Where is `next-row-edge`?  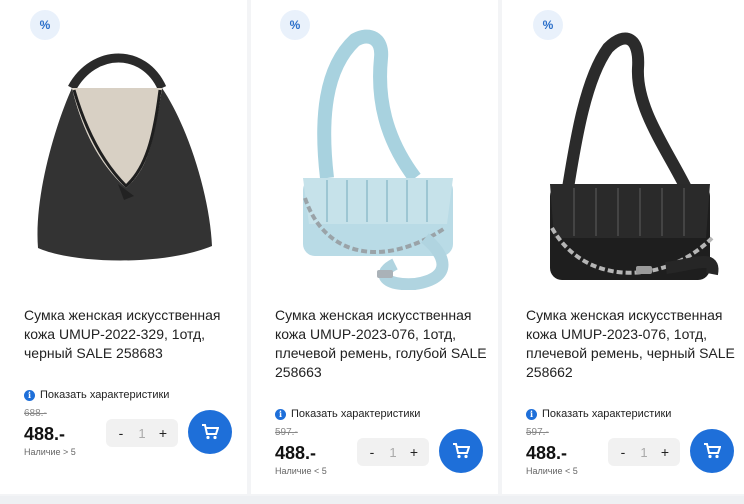
next-row-edge is located at coordinates (372, 500).